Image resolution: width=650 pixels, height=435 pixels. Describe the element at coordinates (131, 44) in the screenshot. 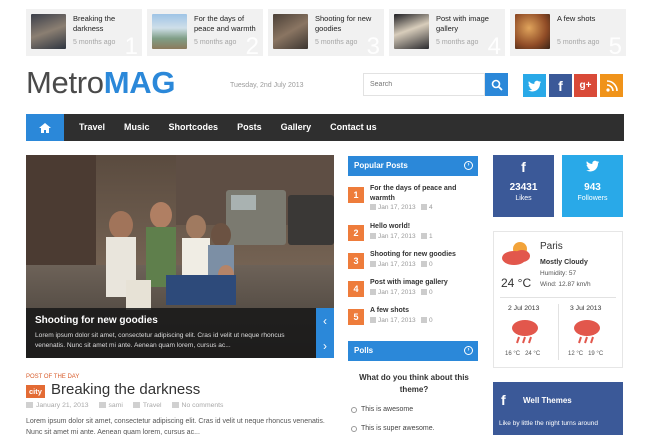

I see `recent-post-number: 1` at that location.